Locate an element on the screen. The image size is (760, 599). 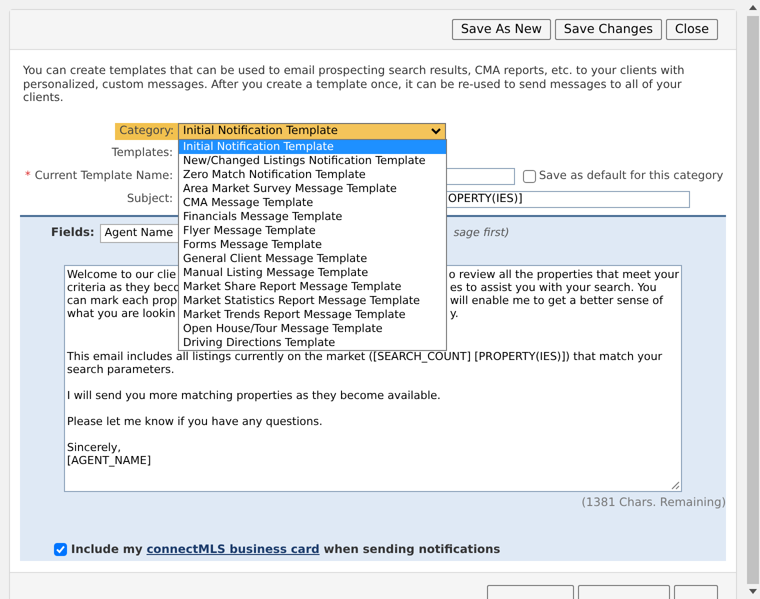
message-text: es to assist you with your search. You is located at coordinates (553, 287).